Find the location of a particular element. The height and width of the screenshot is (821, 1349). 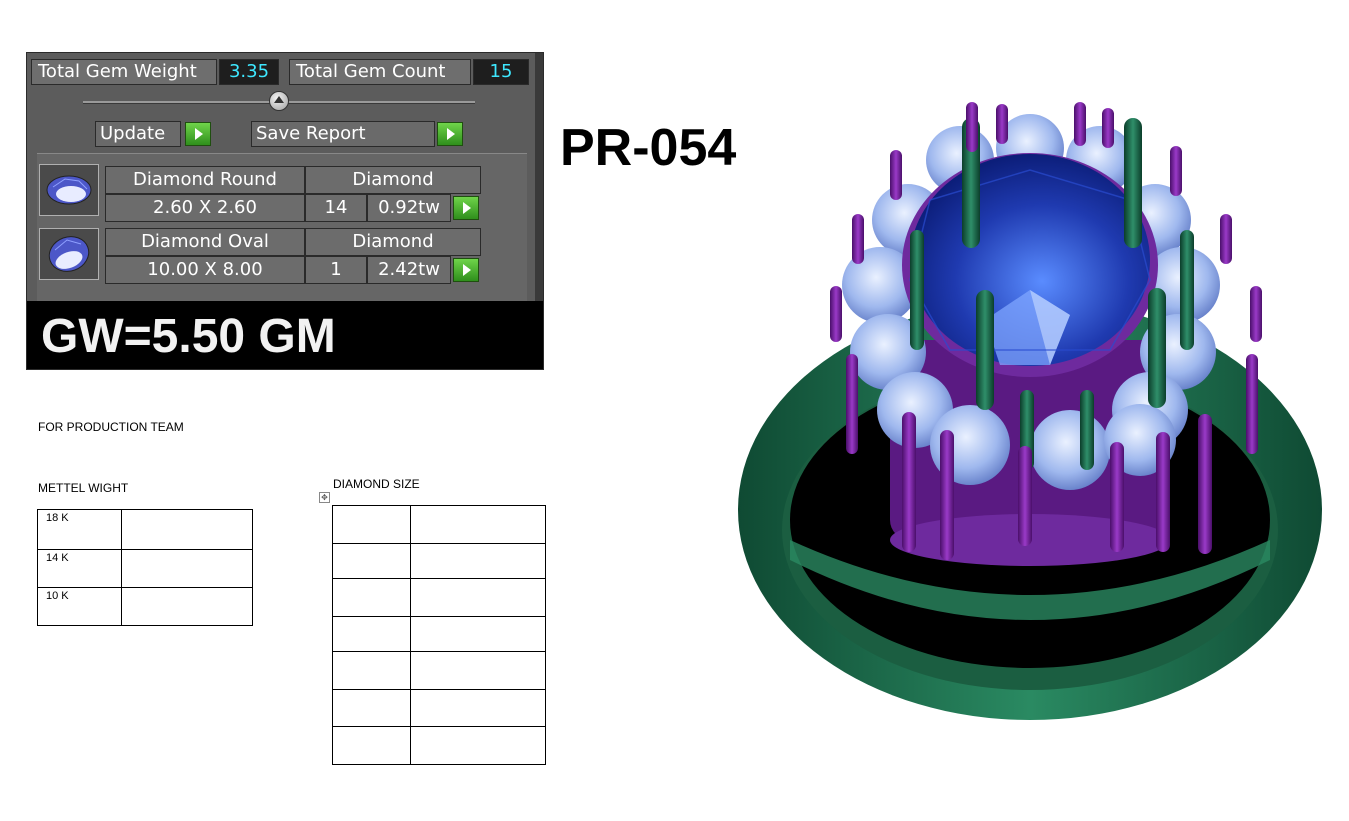

total-gem-weight-value: 3.35 is located at coordinates (249, 72).